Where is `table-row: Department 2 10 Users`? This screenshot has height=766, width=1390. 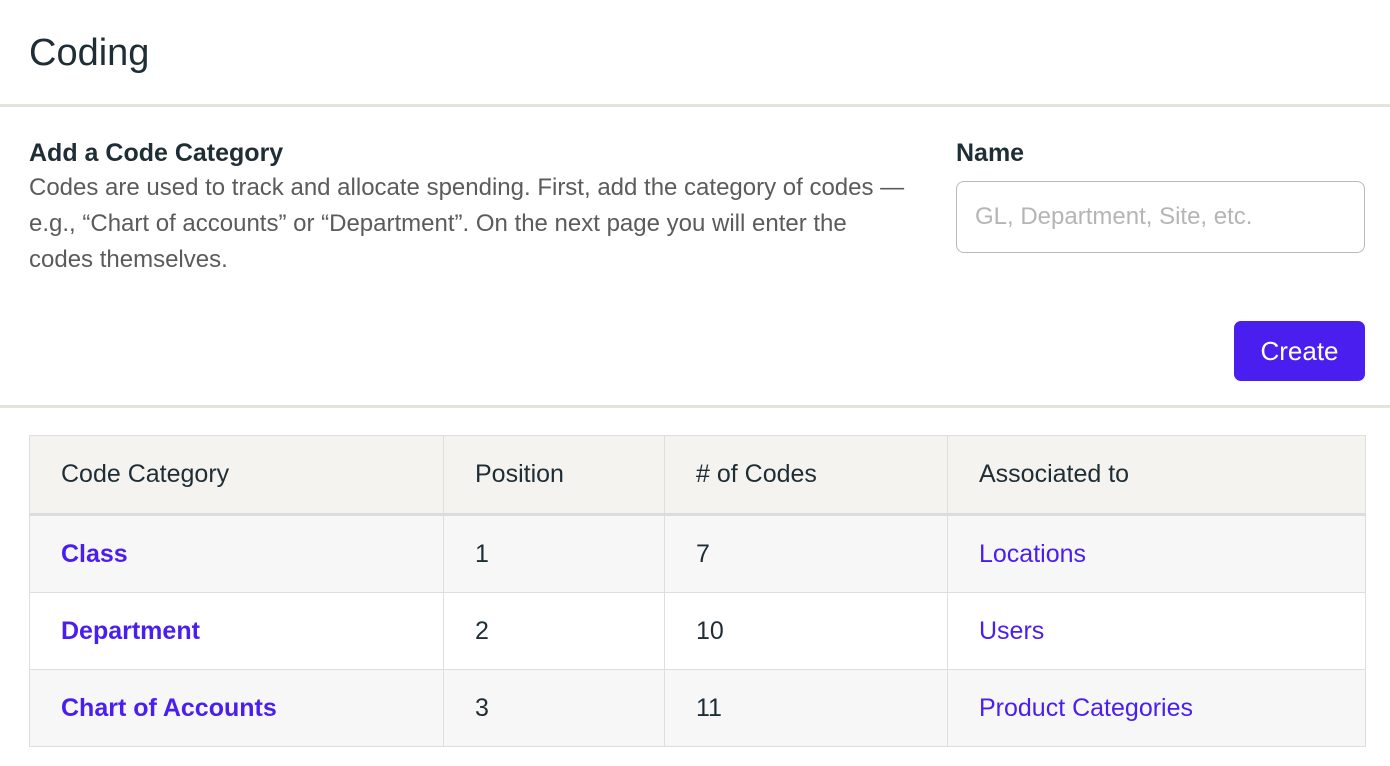 table-row: Department 2 10 Users is located at coordinates (697, 631).